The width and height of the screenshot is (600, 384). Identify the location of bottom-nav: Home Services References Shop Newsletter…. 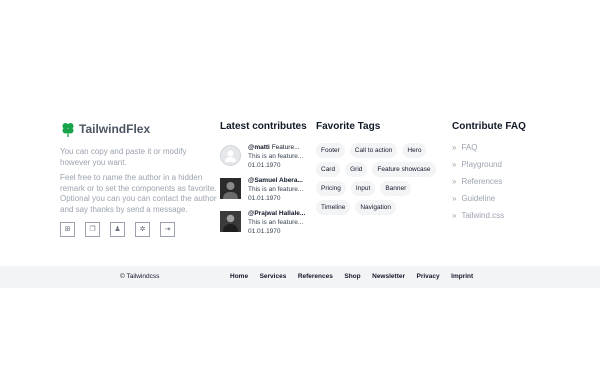
(357, 277).